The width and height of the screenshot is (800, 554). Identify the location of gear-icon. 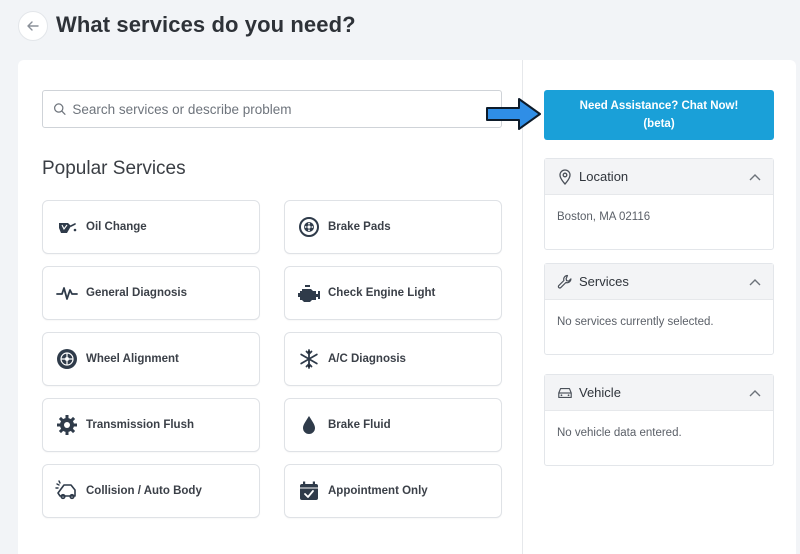
(67, 425).